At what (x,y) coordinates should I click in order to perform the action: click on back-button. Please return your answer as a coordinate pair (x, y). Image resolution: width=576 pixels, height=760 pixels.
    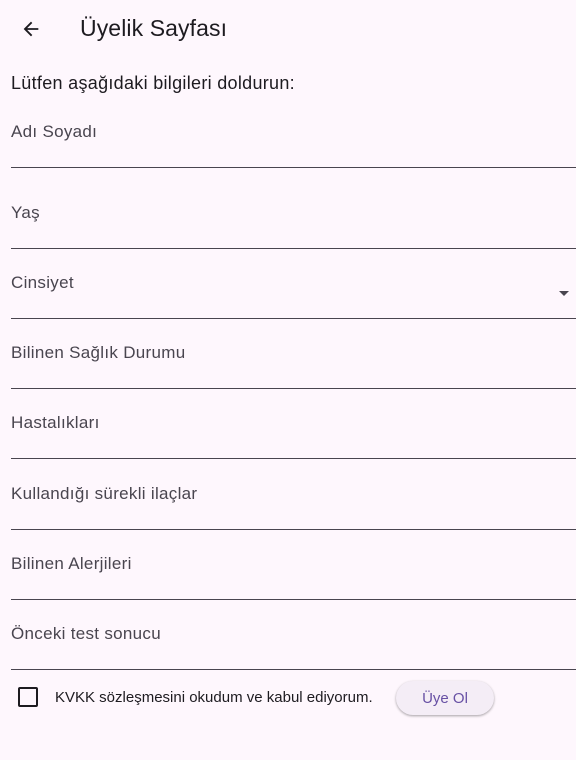
    Looking at the image, I should click on (31, 29).